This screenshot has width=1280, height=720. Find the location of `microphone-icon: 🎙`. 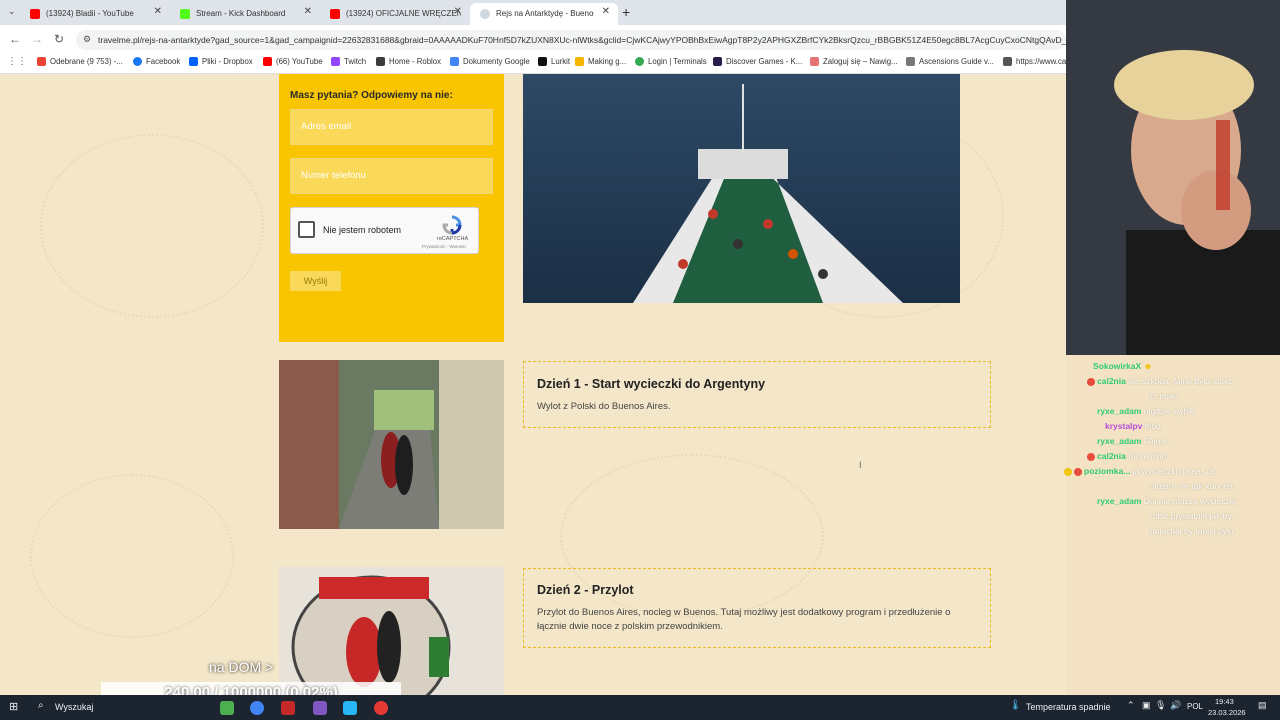

microphone-icon: 🎙 is located at coordinates (1160, 705).